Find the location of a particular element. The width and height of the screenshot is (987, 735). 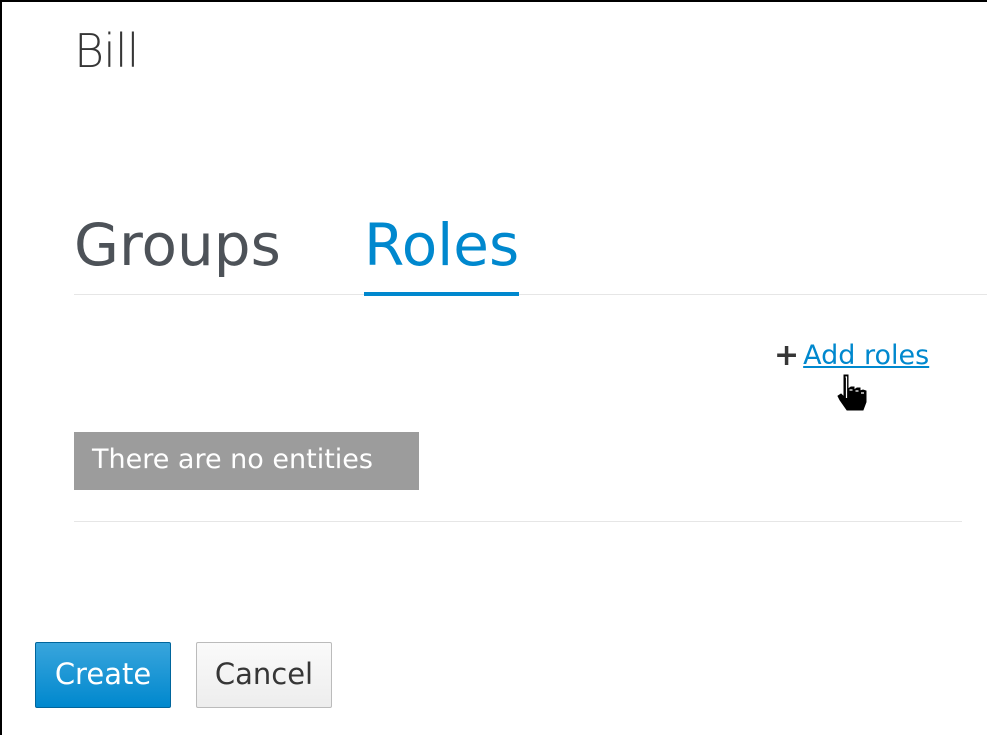

plus-icon: + is located at coordinates (787, 355).